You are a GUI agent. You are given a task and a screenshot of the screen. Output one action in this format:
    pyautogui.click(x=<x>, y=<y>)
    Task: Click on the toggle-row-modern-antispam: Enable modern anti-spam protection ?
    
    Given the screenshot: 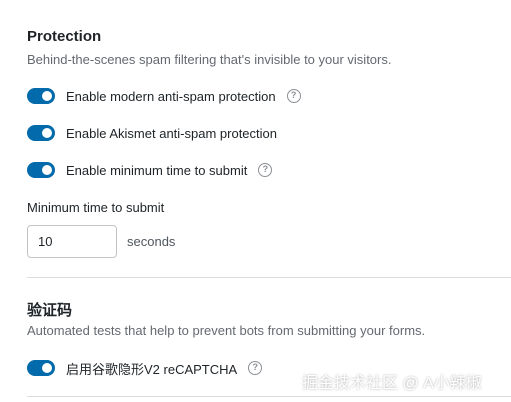 What is the action you would take?
    pyautogui.click(x=164, y=96)
    